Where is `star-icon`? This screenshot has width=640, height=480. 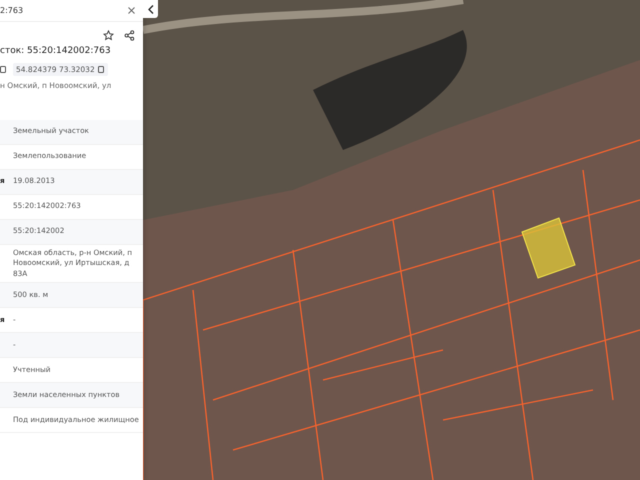
star-icon is located at coordinates (108, 35).